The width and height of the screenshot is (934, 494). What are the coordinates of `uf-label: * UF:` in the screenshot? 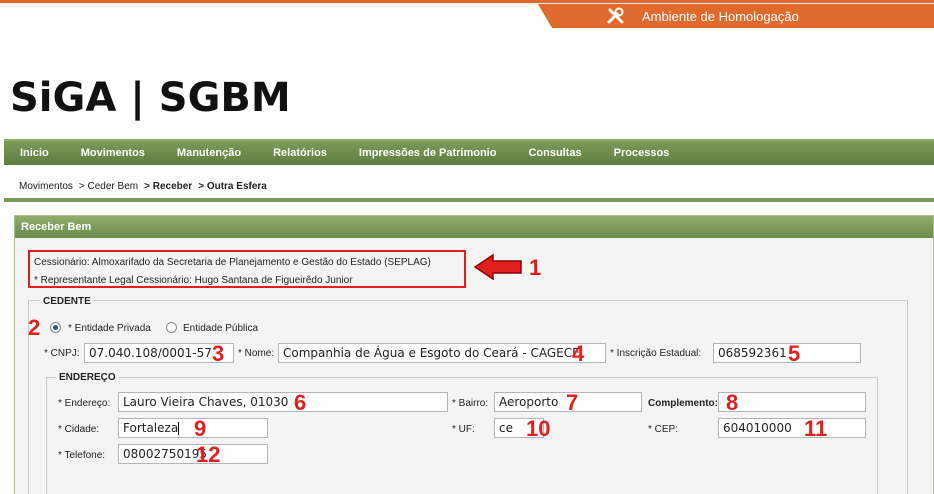 It's located at (463, 429).